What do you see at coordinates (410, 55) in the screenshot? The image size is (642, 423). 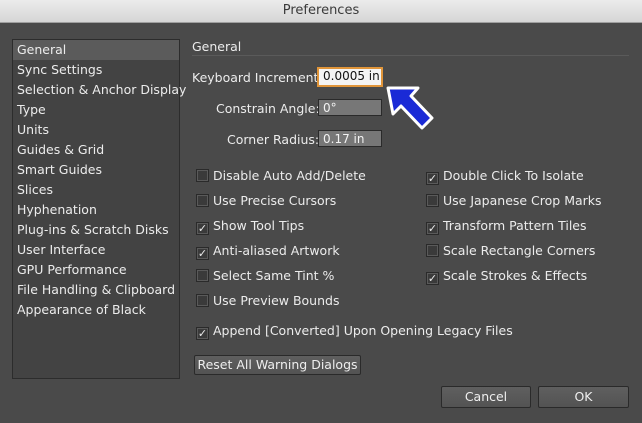 I see `section-divider` at bounding box center [410, 55].